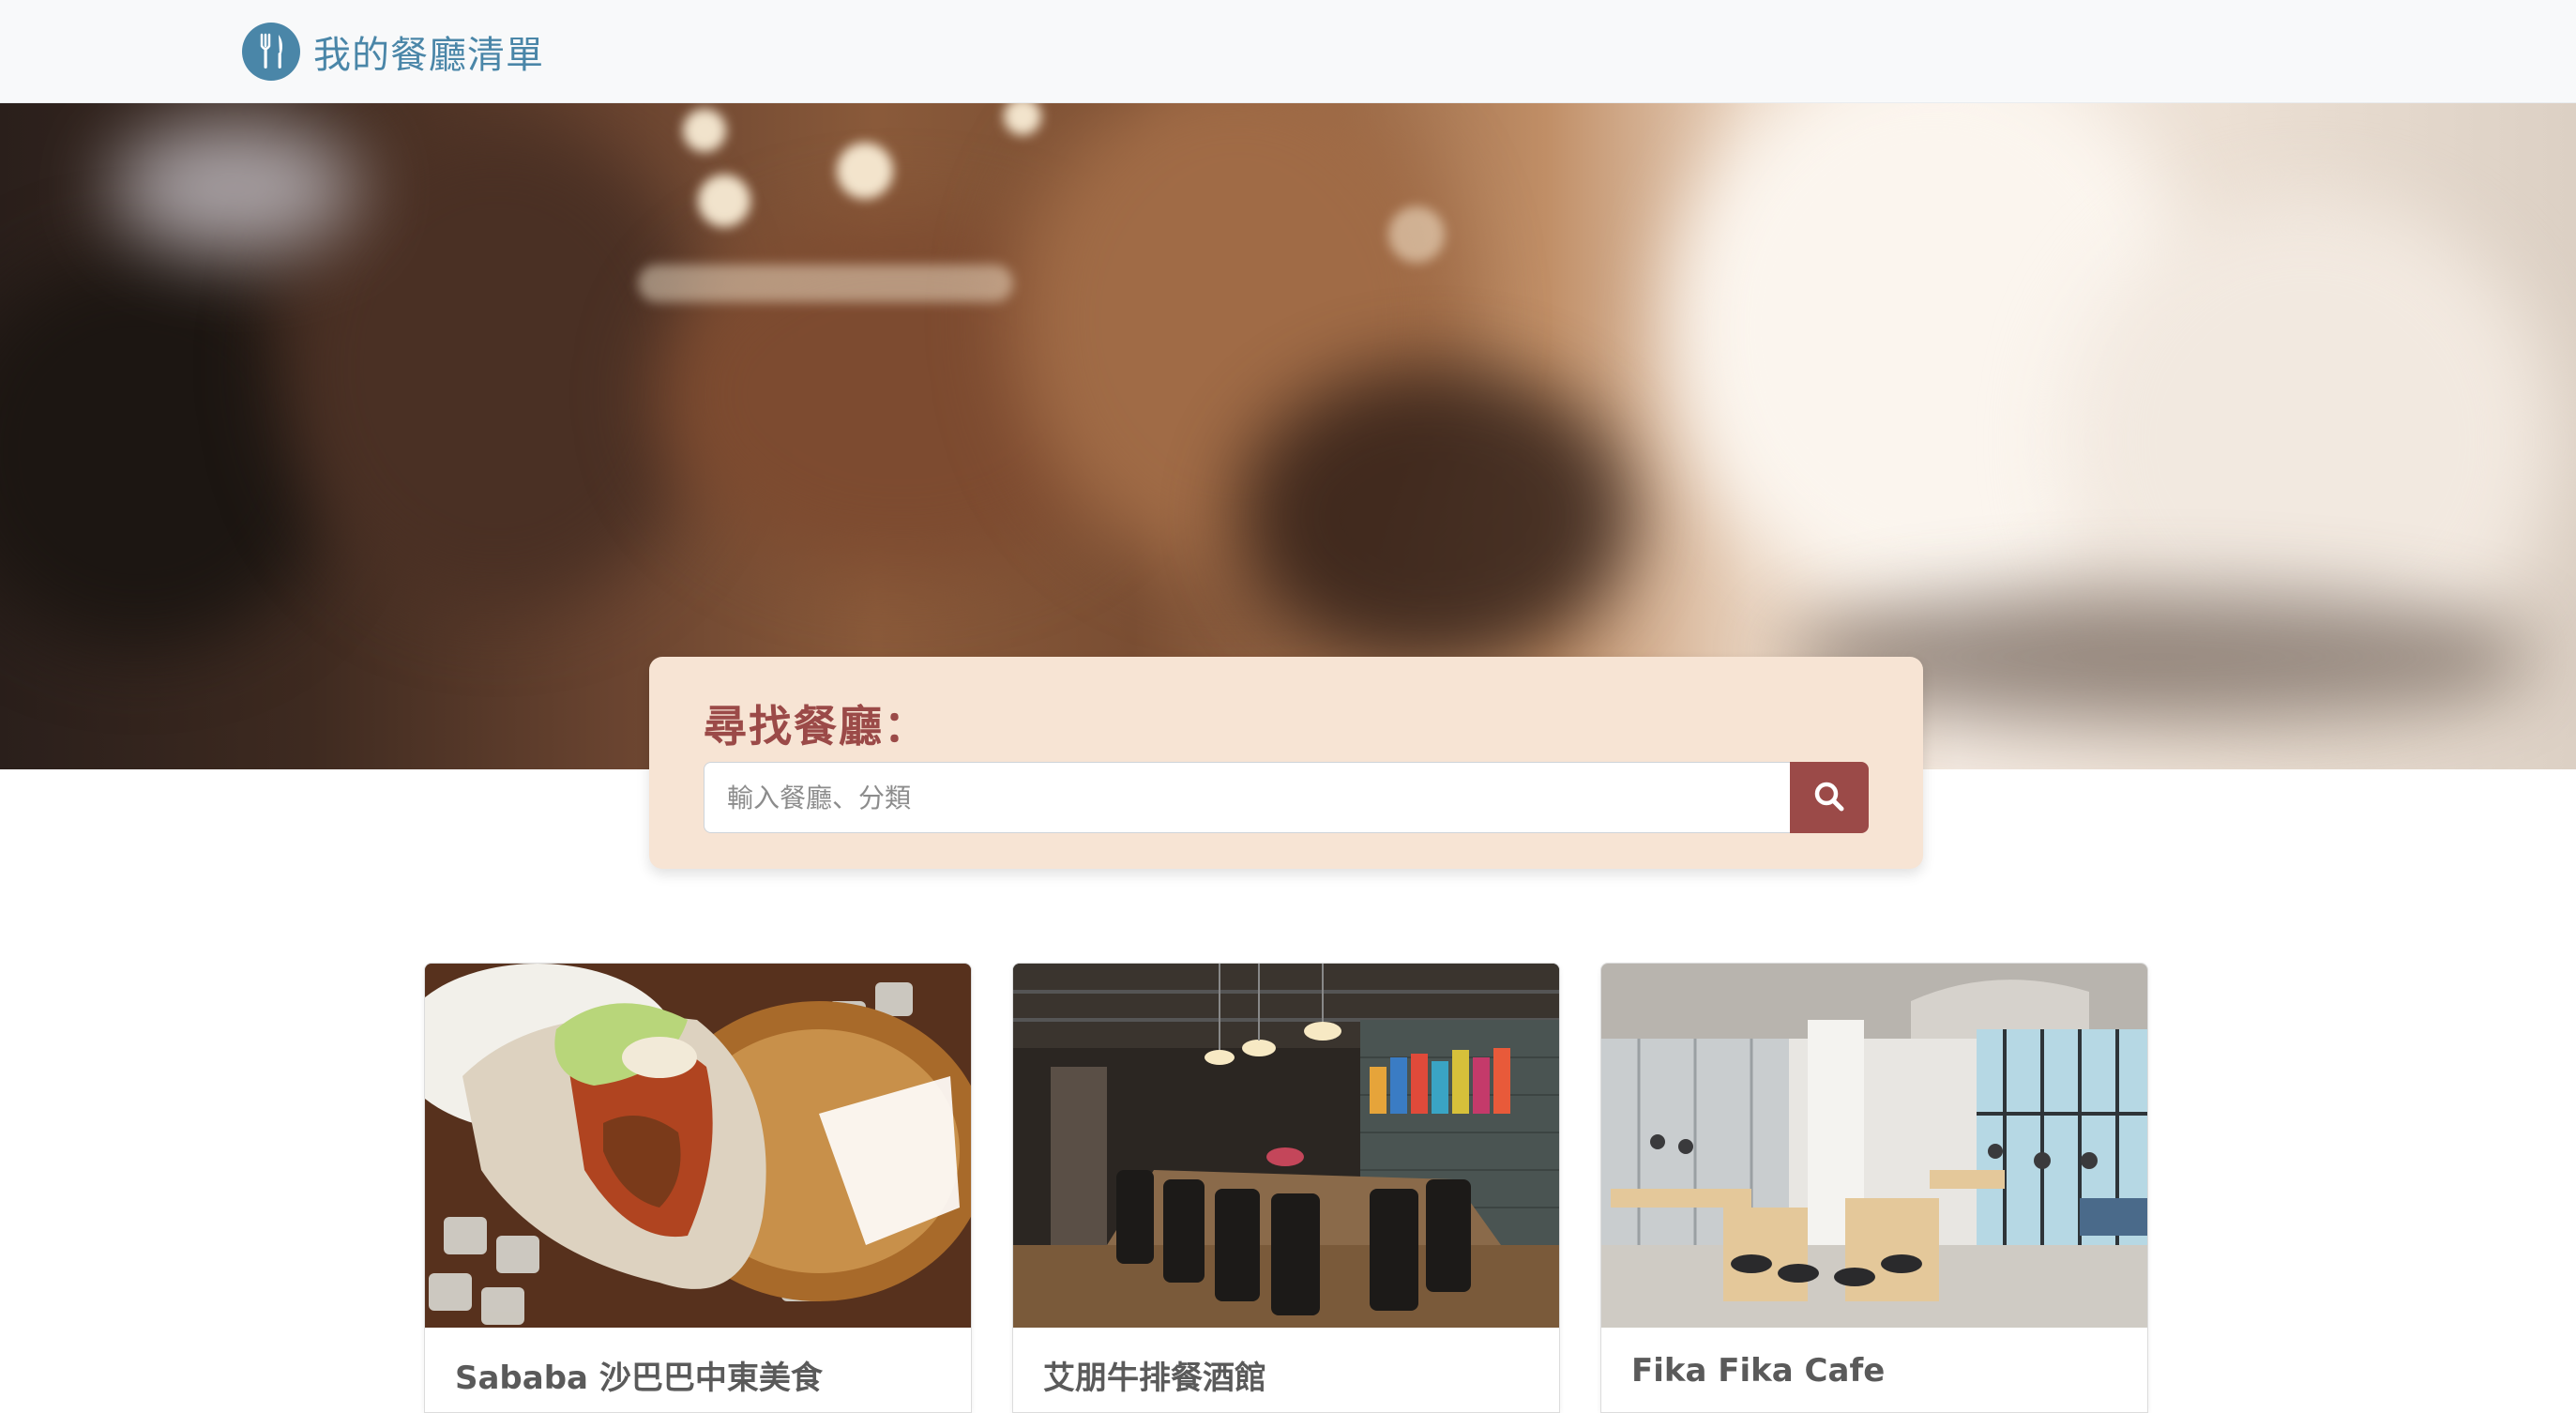 This screenshot has height=1413, width=2576. What do you see at coordinates (639, 1375) in the screenshot?
I see `restaurant-name: Sababa 沙巴巴中東美食` at bounding box center [639, 1375].